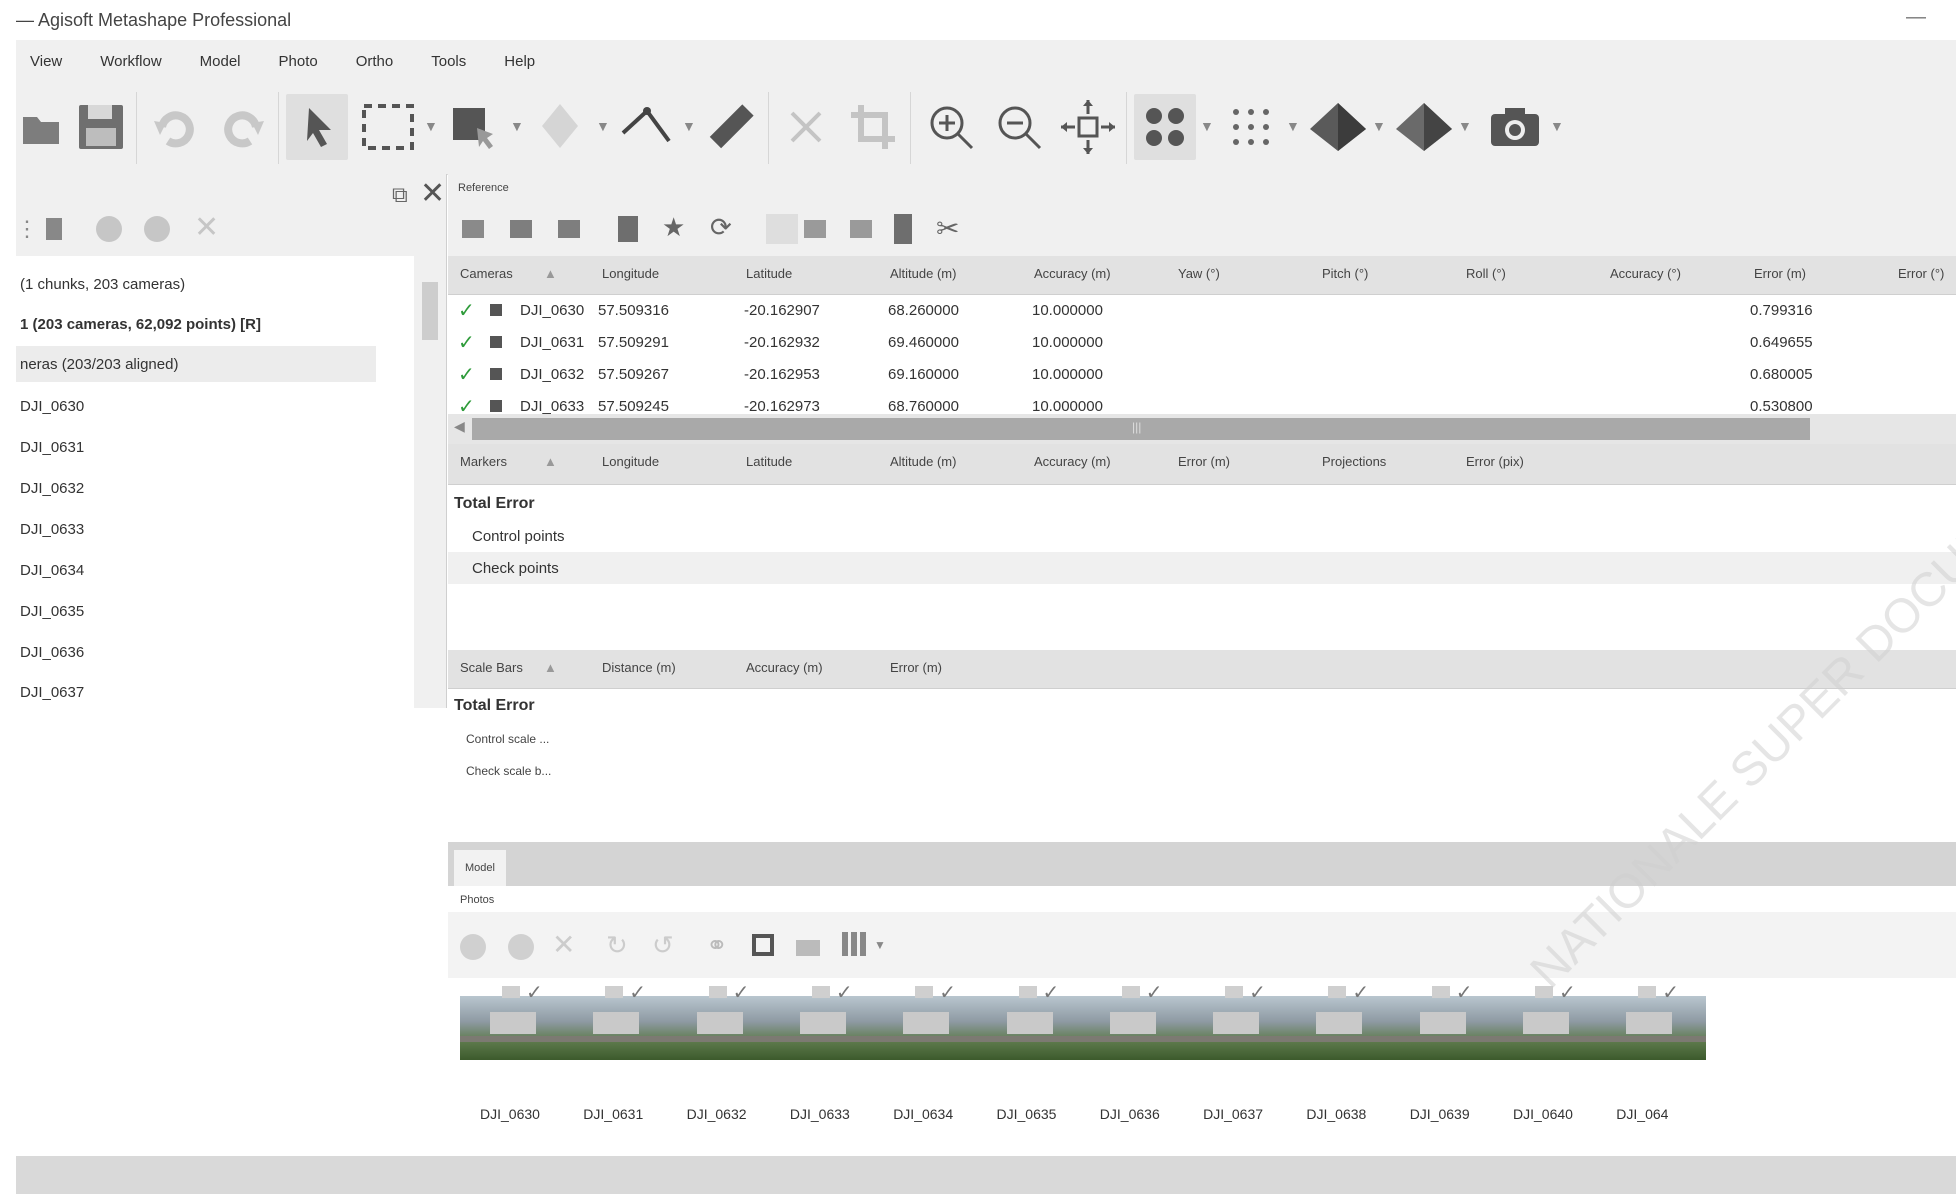 The image size is (1956, 1194). I want to click on photo-thumbnail: ✓ DJI_0636, so click(1136, 1052).